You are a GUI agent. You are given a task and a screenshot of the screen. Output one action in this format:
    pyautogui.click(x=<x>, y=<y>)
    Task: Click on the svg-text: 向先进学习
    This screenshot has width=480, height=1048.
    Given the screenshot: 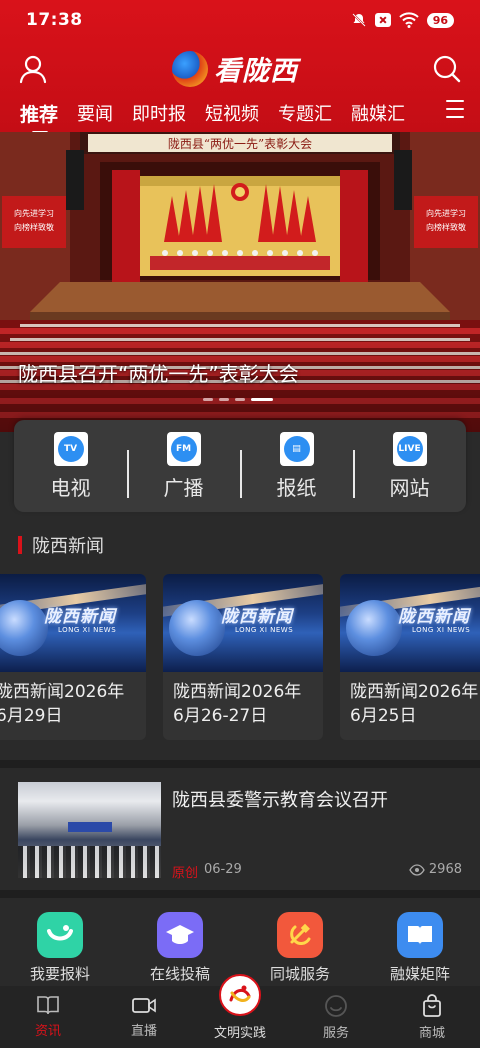 What is the action you would take?
    pyautogui.click(x=446, y=213)
    